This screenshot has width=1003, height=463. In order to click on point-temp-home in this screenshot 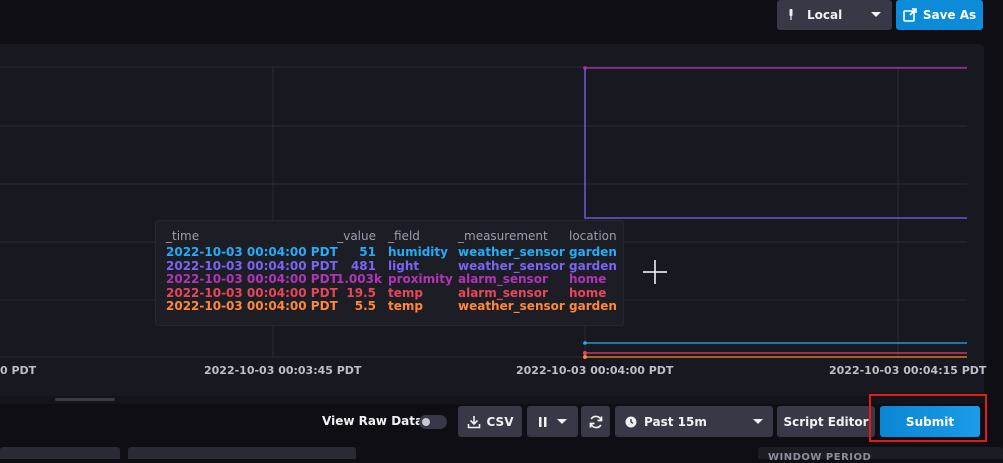, I will do `click(585, 353)`.